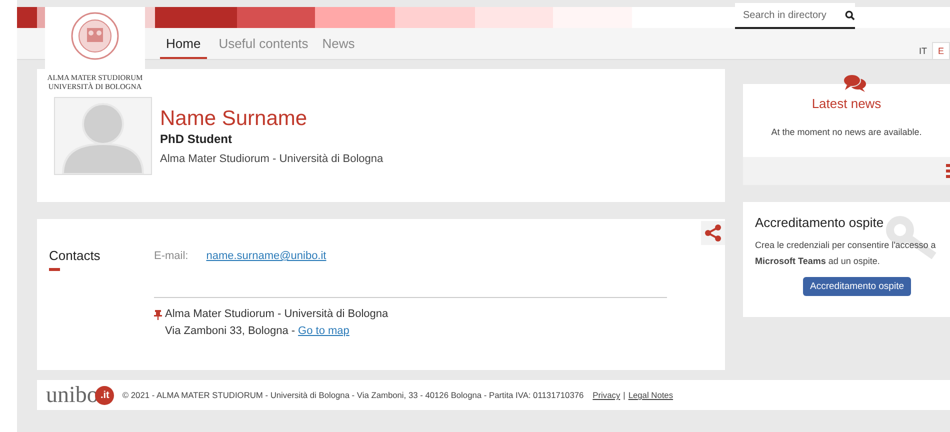  What do you see at coordinates (266, 256) in the screenshot?
I see `email-link: name.surname@unibo.it` at bounding box center [266, 256].